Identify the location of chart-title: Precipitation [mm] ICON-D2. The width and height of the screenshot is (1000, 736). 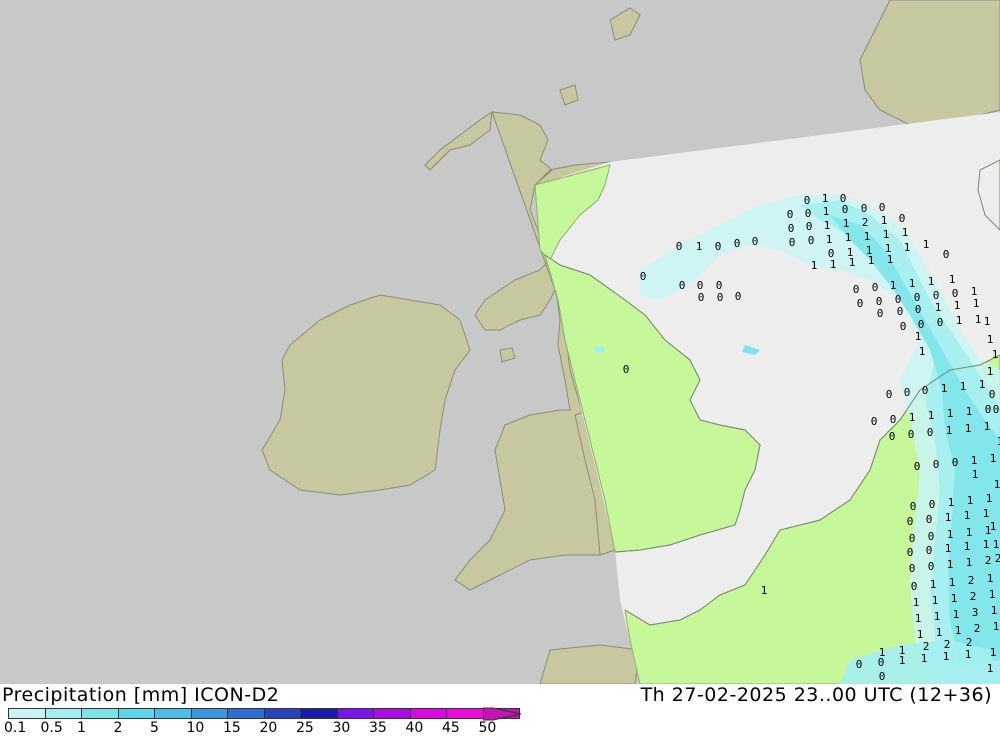
(141, 695).